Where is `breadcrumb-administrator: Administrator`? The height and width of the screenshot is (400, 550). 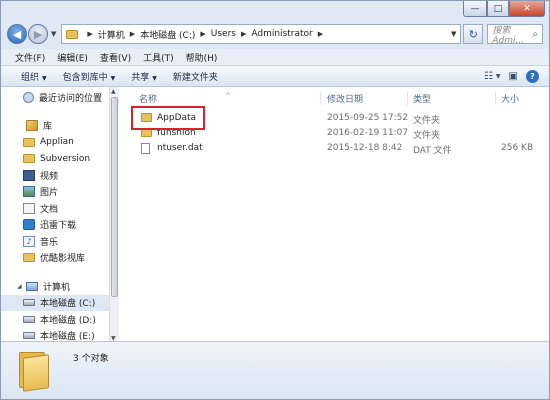
breadcrumb-administrator: Administrator is located at coordinates (281, 34).